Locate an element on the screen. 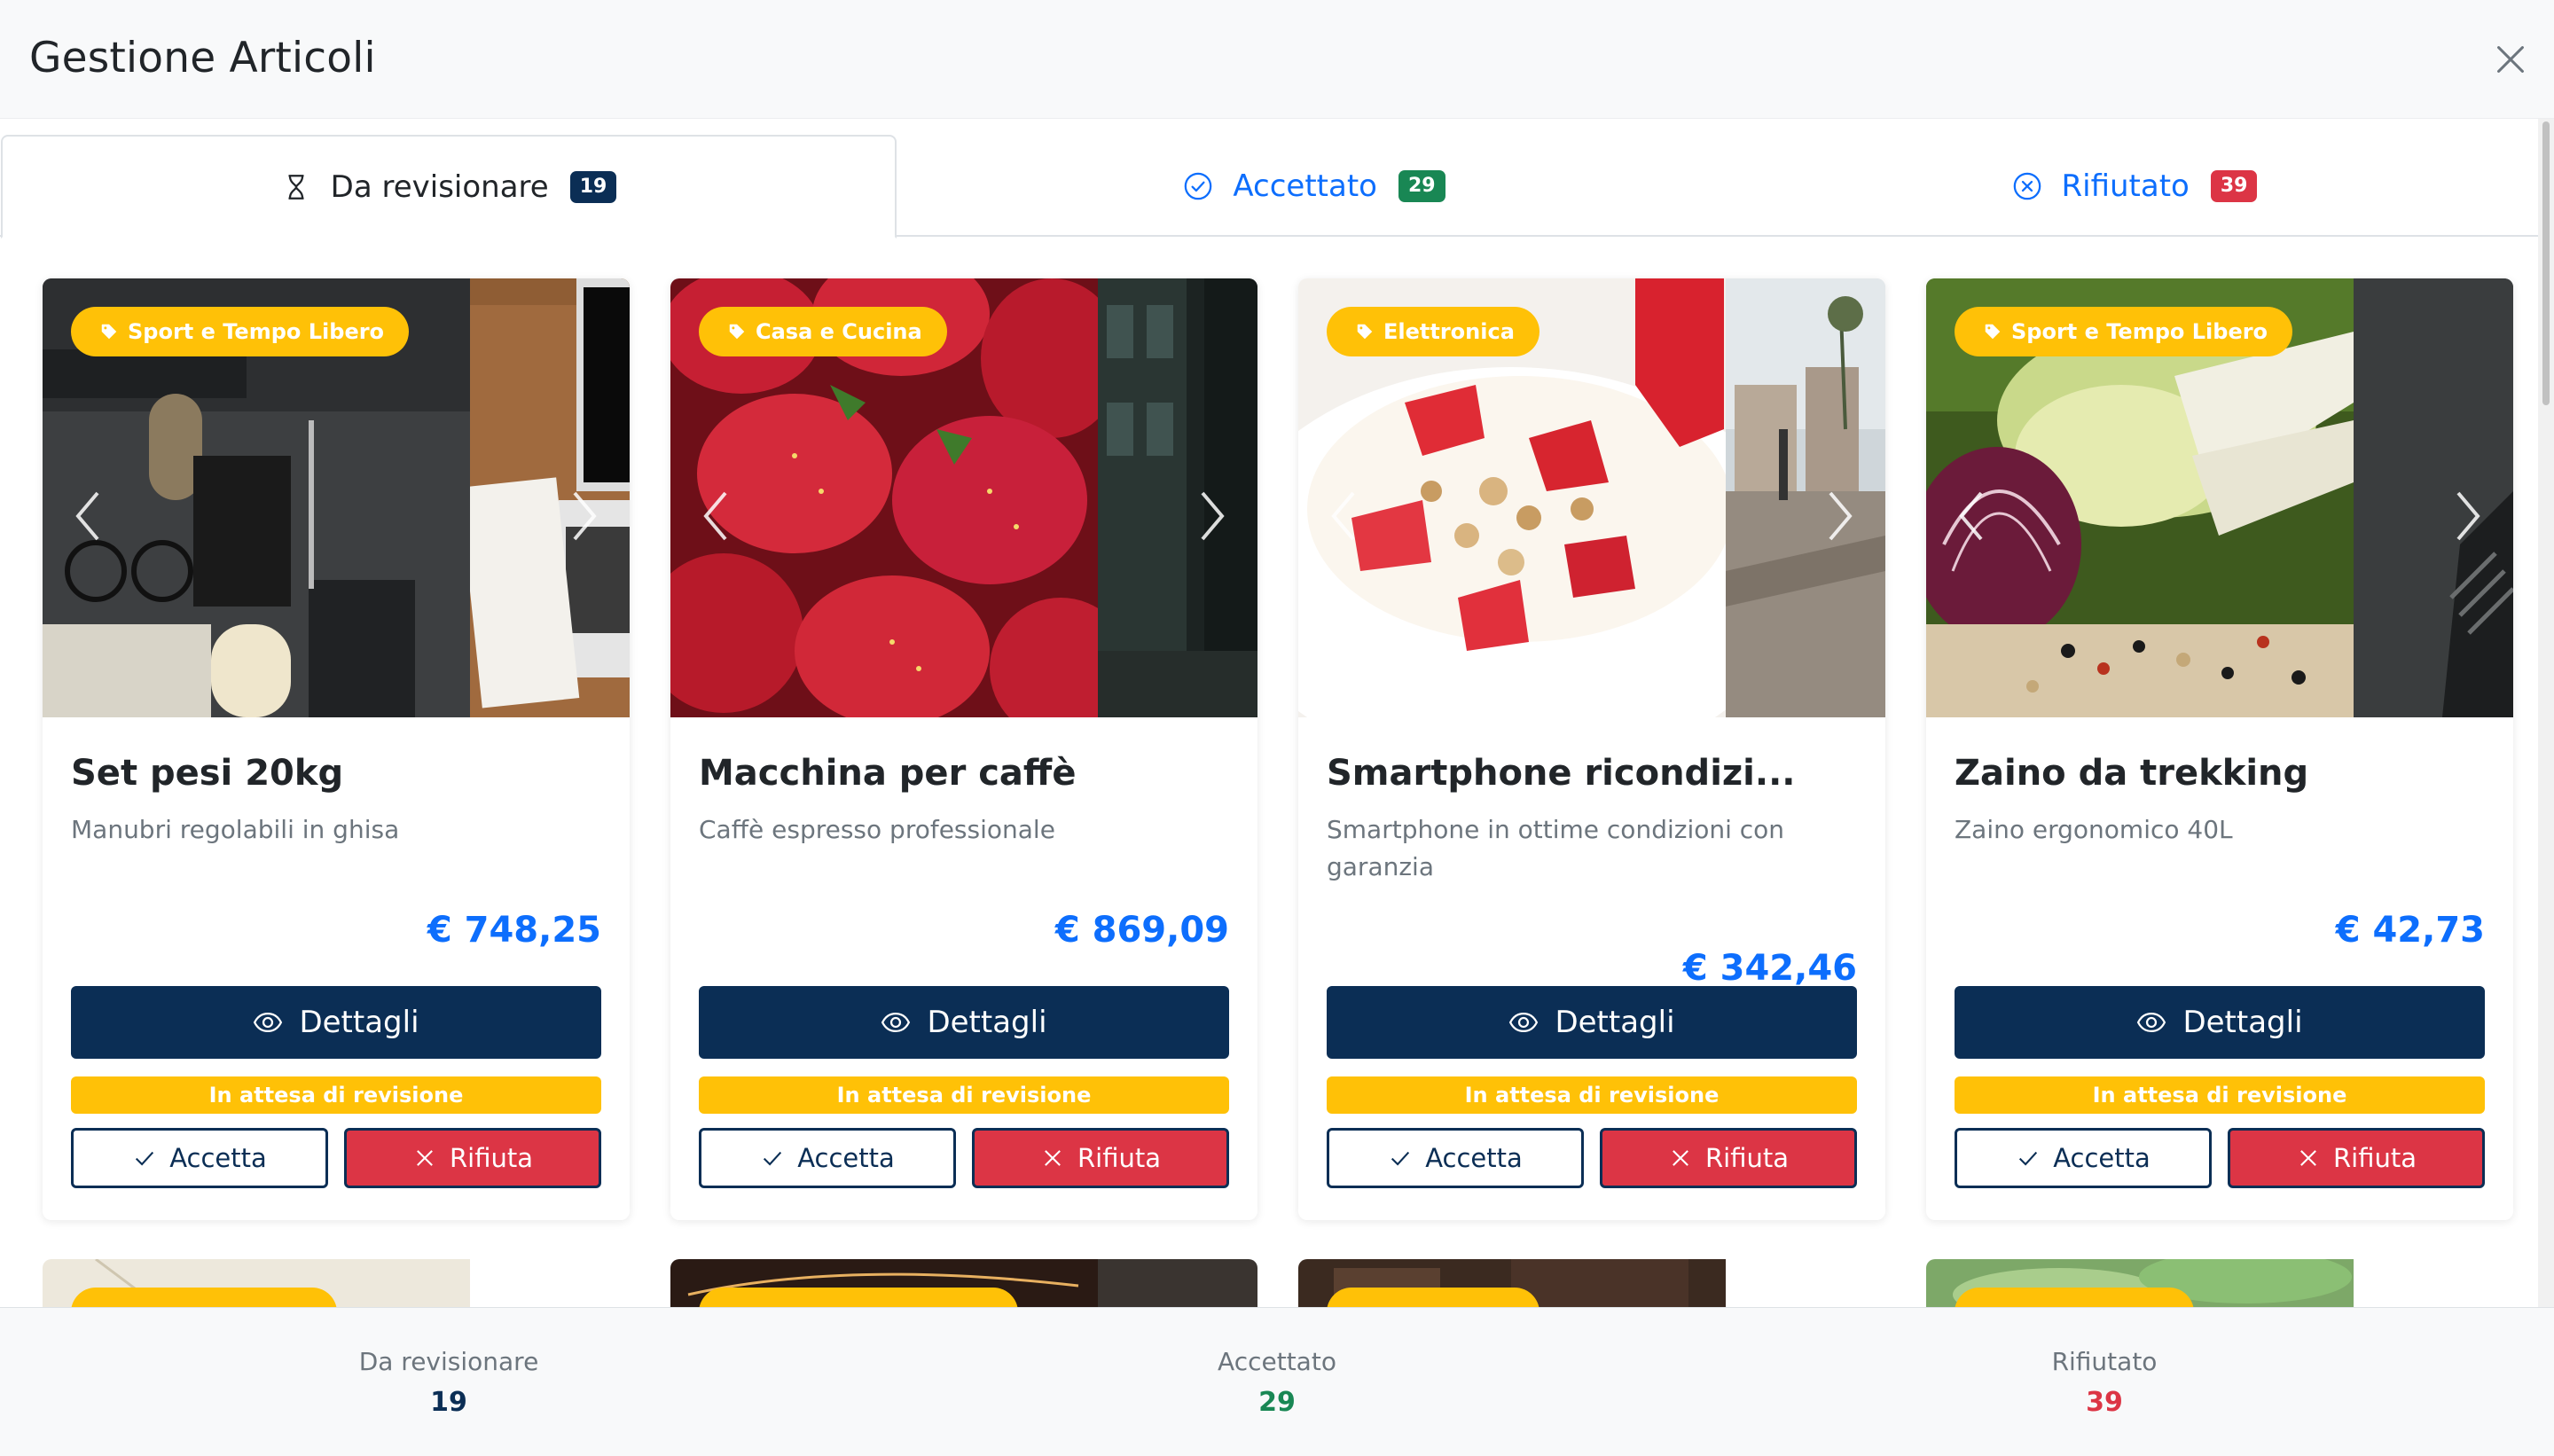 Image resolution: width=2554 pixels, height=1456 pixels. card-price: € 869,09 is located at coordinates (1141, 930).